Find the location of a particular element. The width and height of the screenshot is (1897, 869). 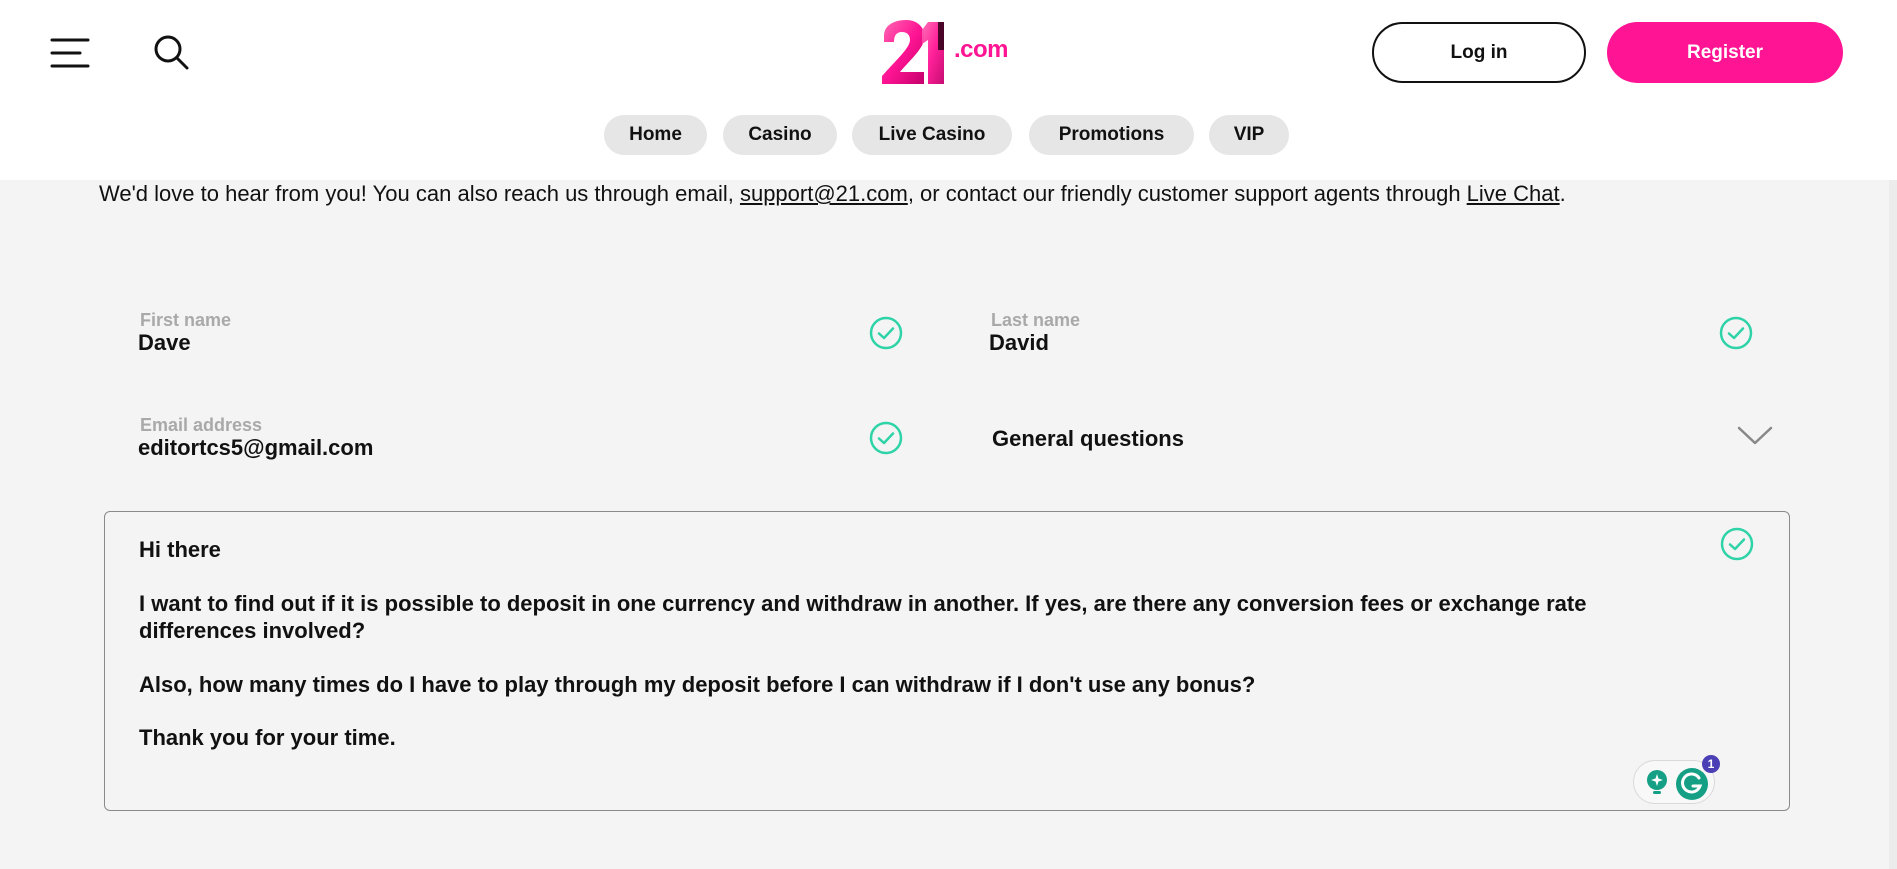

grammarly-widget: 1 is located at coordinates (1676, 779).